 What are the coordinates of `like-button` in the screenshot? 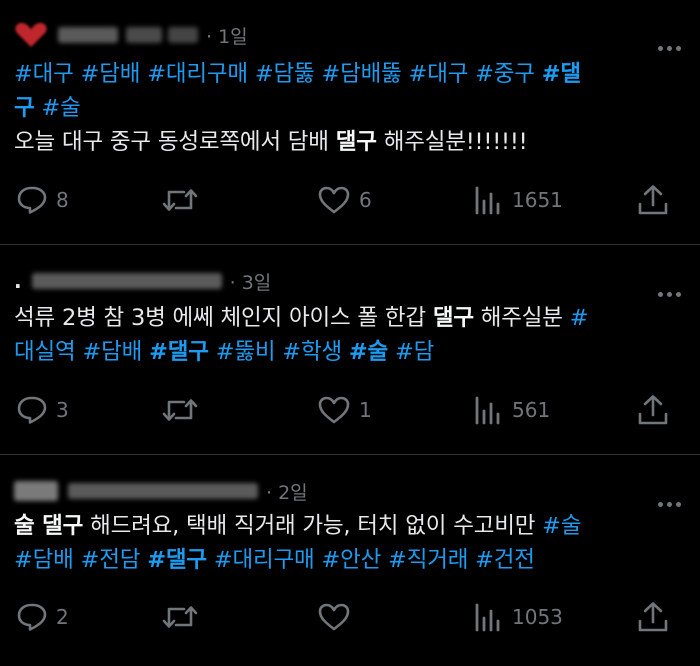 It's located at (338, 617).